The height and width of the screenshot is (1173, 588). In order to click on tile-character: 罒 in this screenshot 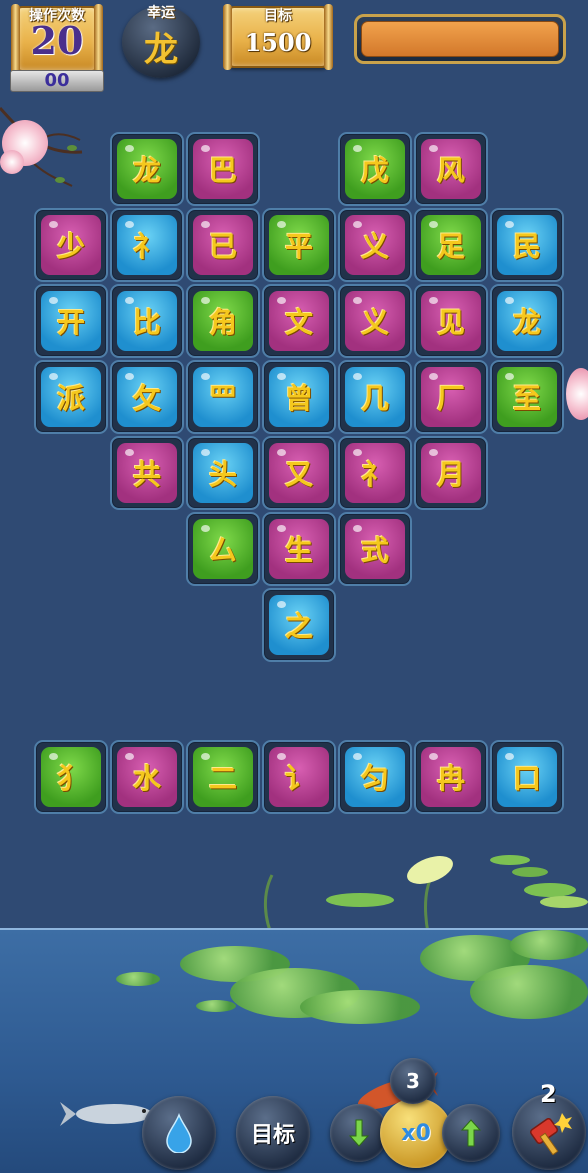, I will do `click(223, 397)`.